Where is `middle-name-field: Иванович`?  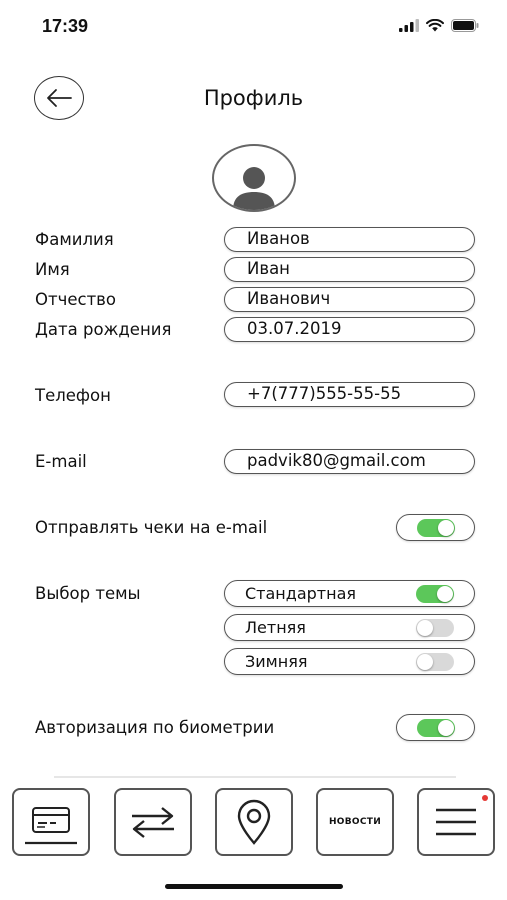 middle-name-field: Иванович is located at coordinates (349, 299).